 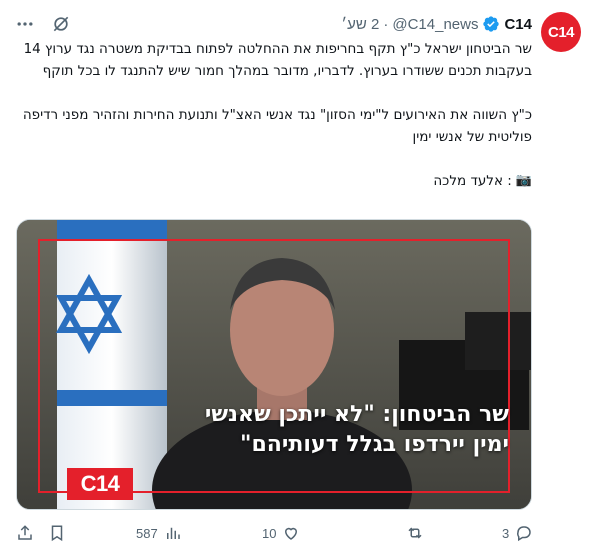 I want to click on c14-logo-text: C14, so click(x=100, y=483).